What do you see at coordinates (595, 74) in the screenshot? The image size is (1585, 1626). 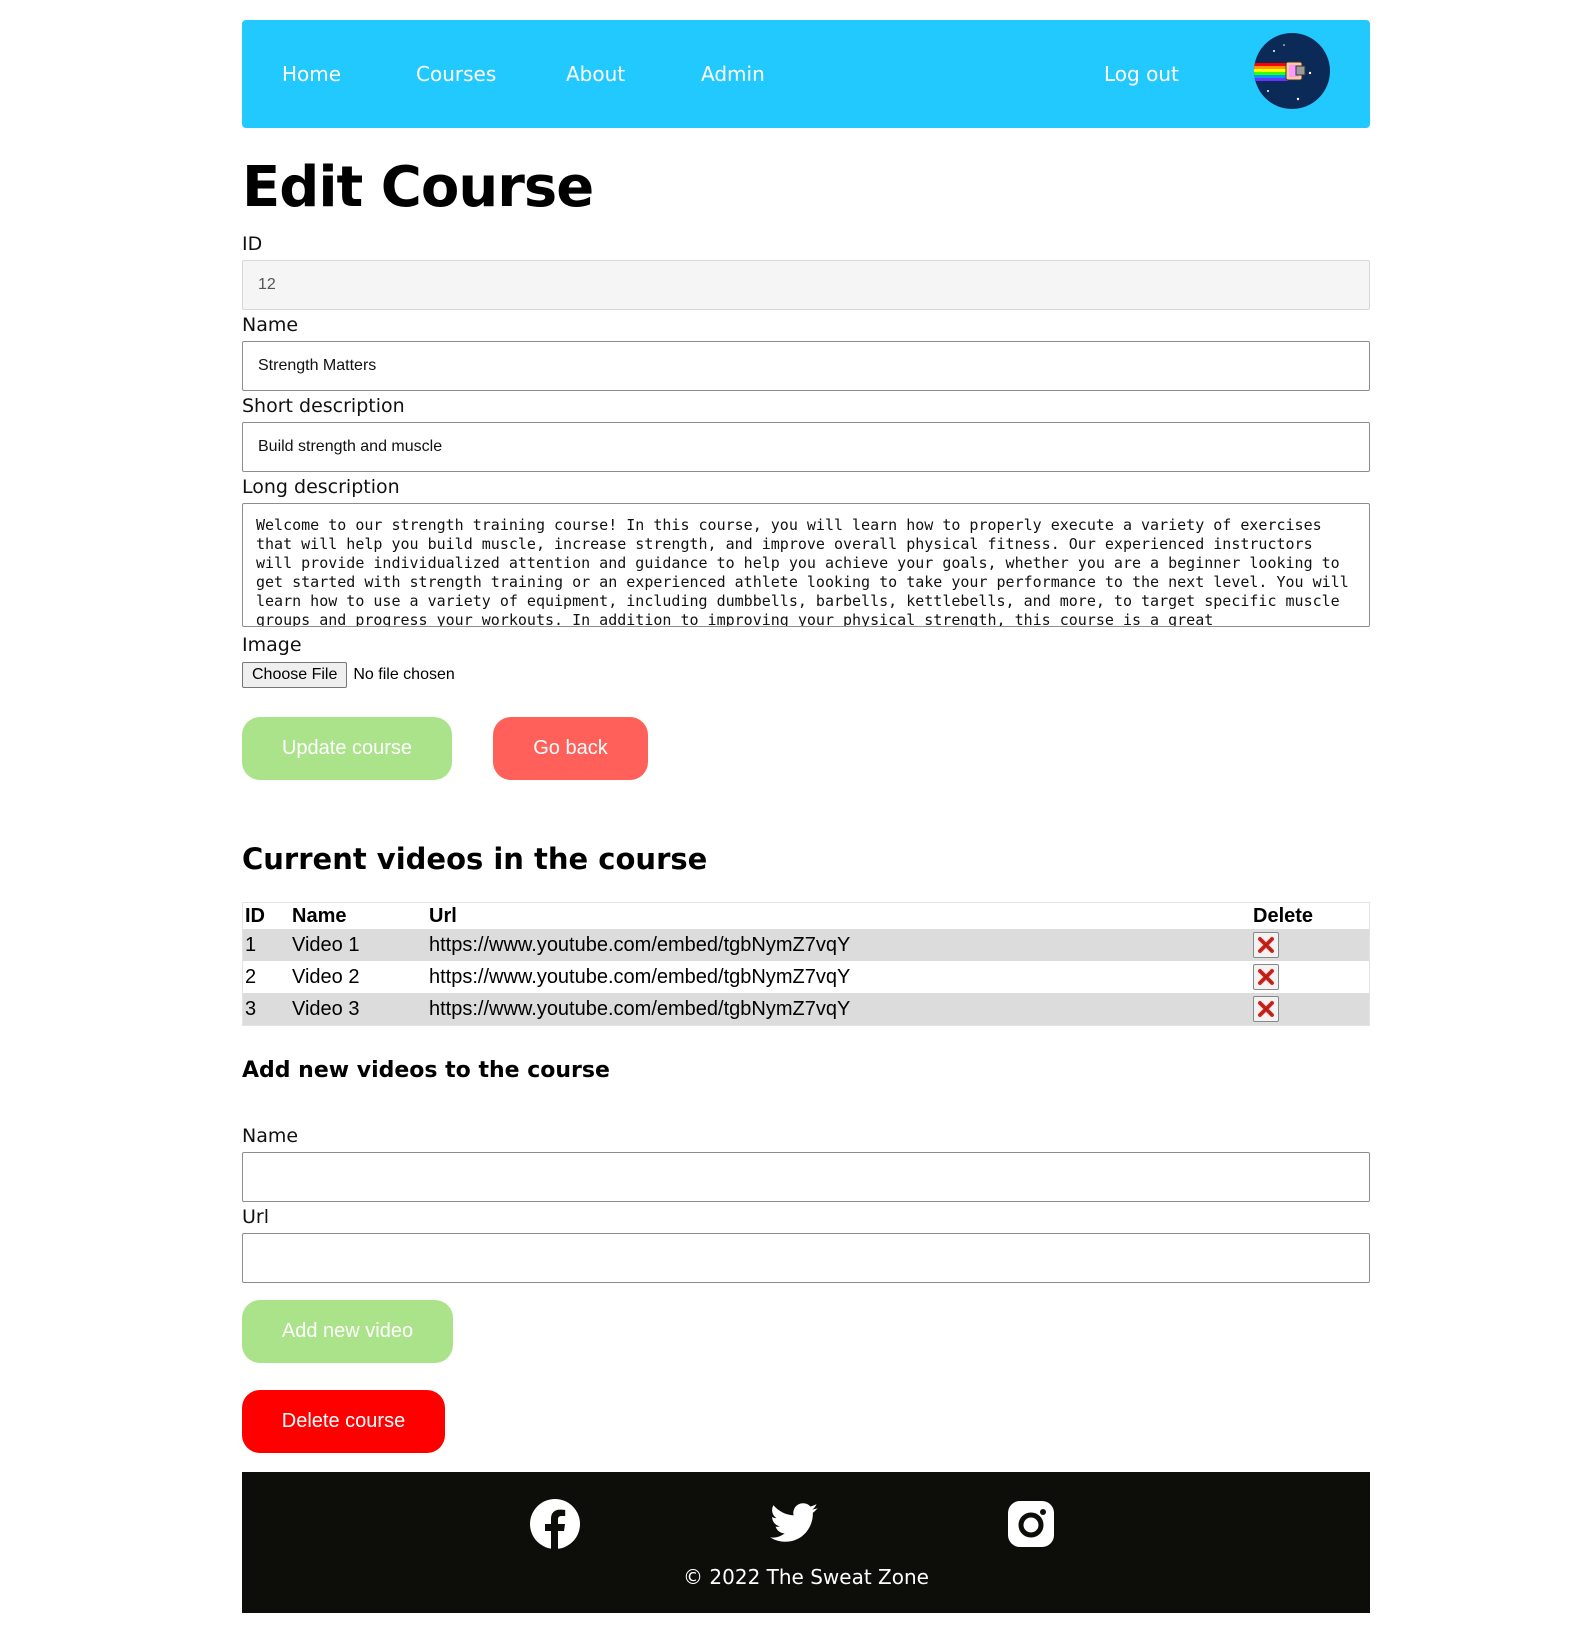 I see `nav-about-link: About` at bounding box center [595, 74].